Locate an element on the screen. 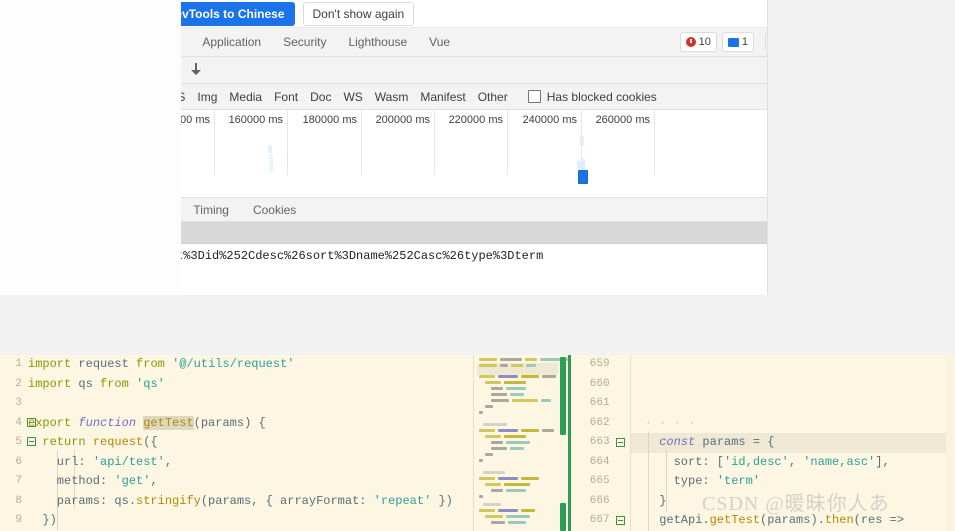 This screenshot has height=531, width=955. line-number: 8 is located at coordinates (18, 500).